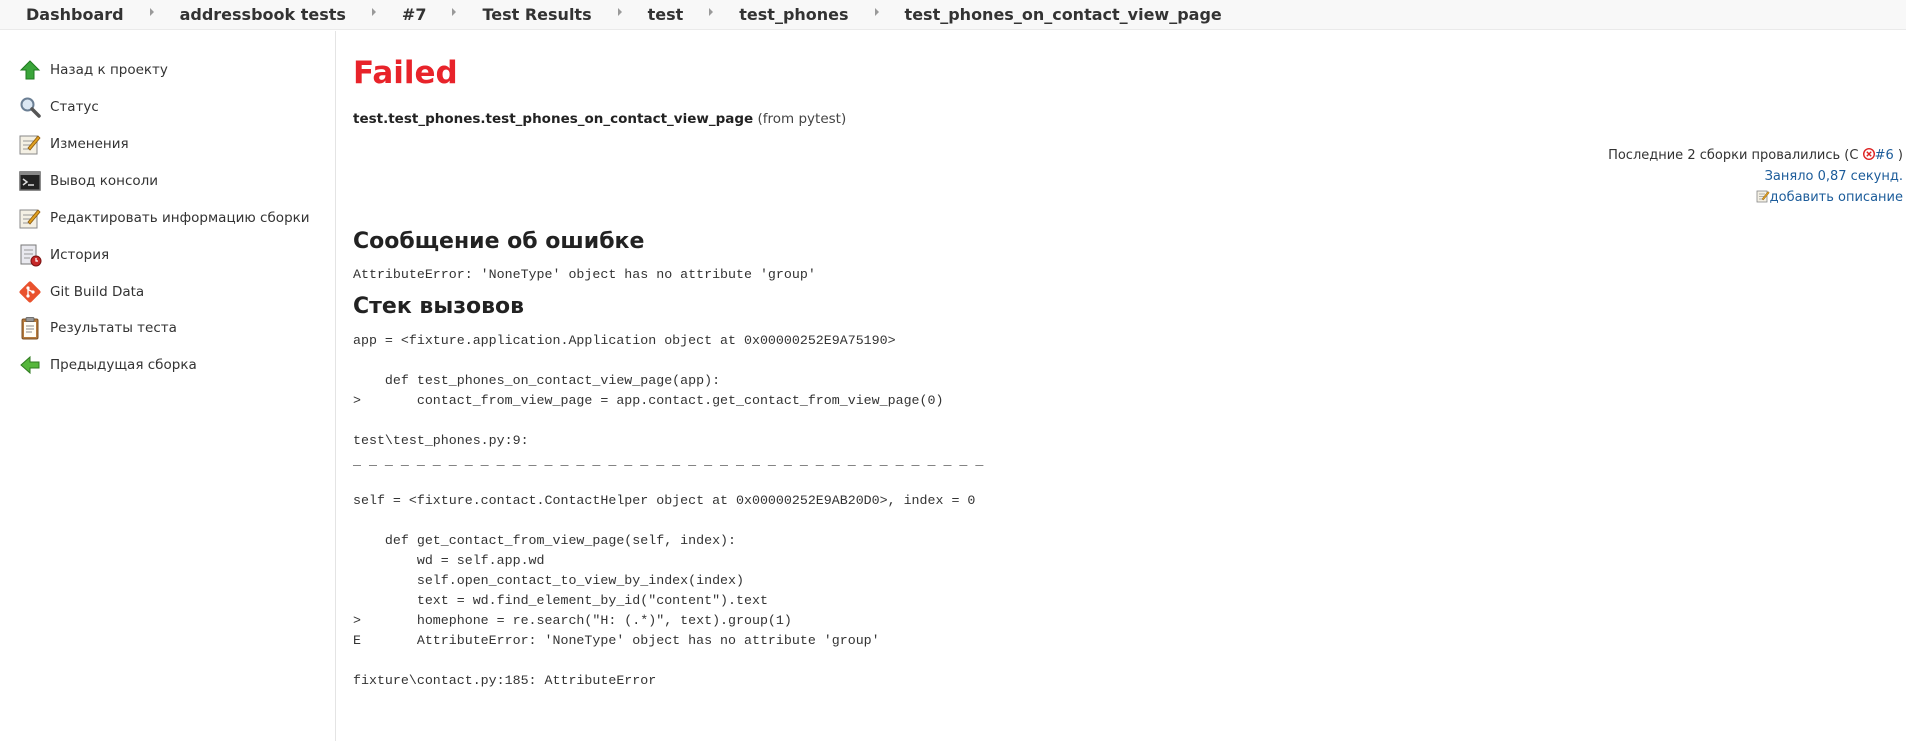  Describe the element at coordinates (97, 328) in the screenshot. I see `sidebar-item-test-results: Результаты теста` at that location.